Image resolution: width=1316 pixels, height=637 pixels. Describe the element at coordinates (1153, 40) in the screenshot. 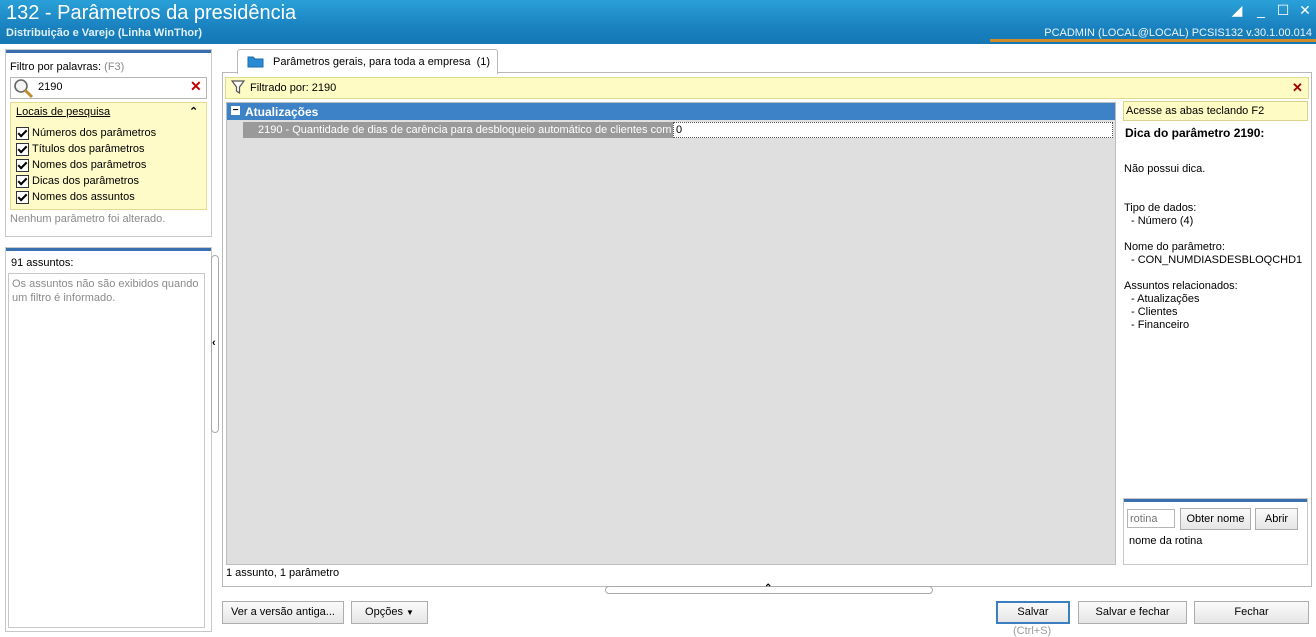

I see `status-accent-line` at that location.